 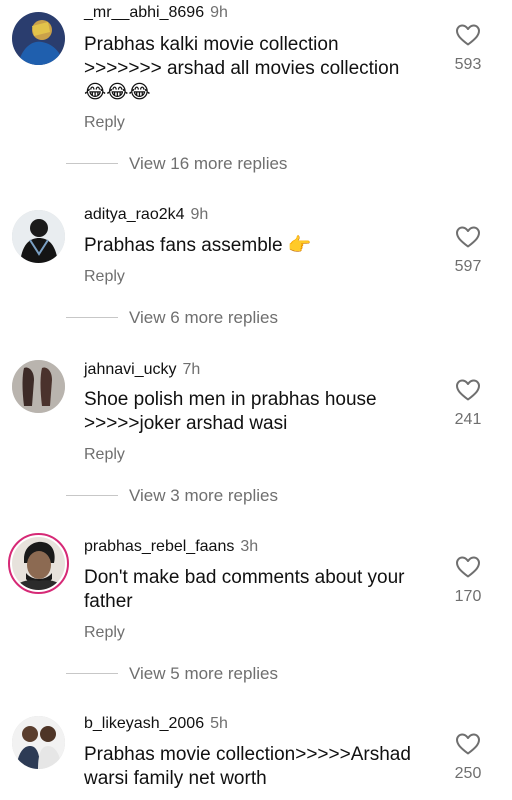 I want to click on comment-text-line: father, so click(x=108, y=601).